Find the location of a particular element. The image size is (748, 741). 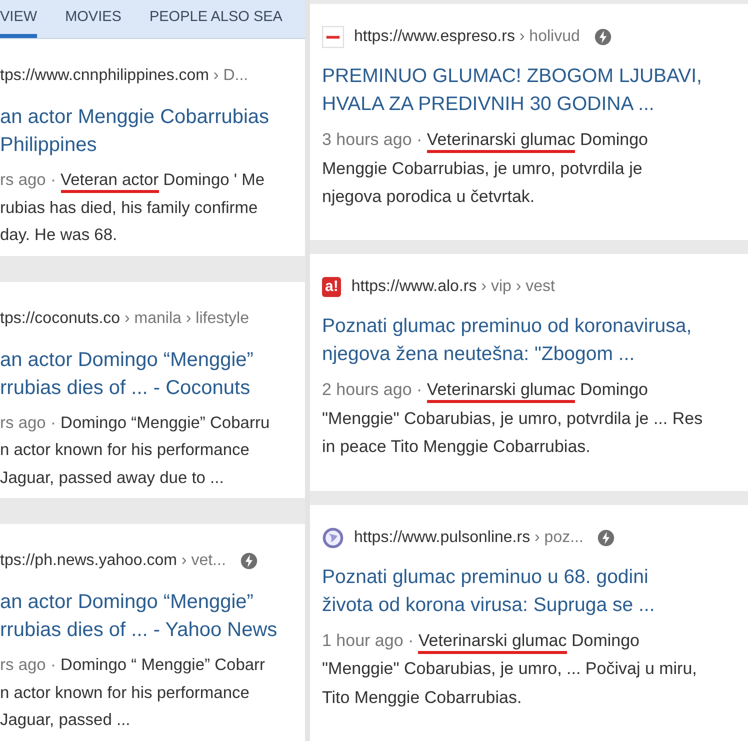

result-title: an actor Domingo “Menggie” rrubias dies of ... - Yahoo News is located at coordinates (152, 616).